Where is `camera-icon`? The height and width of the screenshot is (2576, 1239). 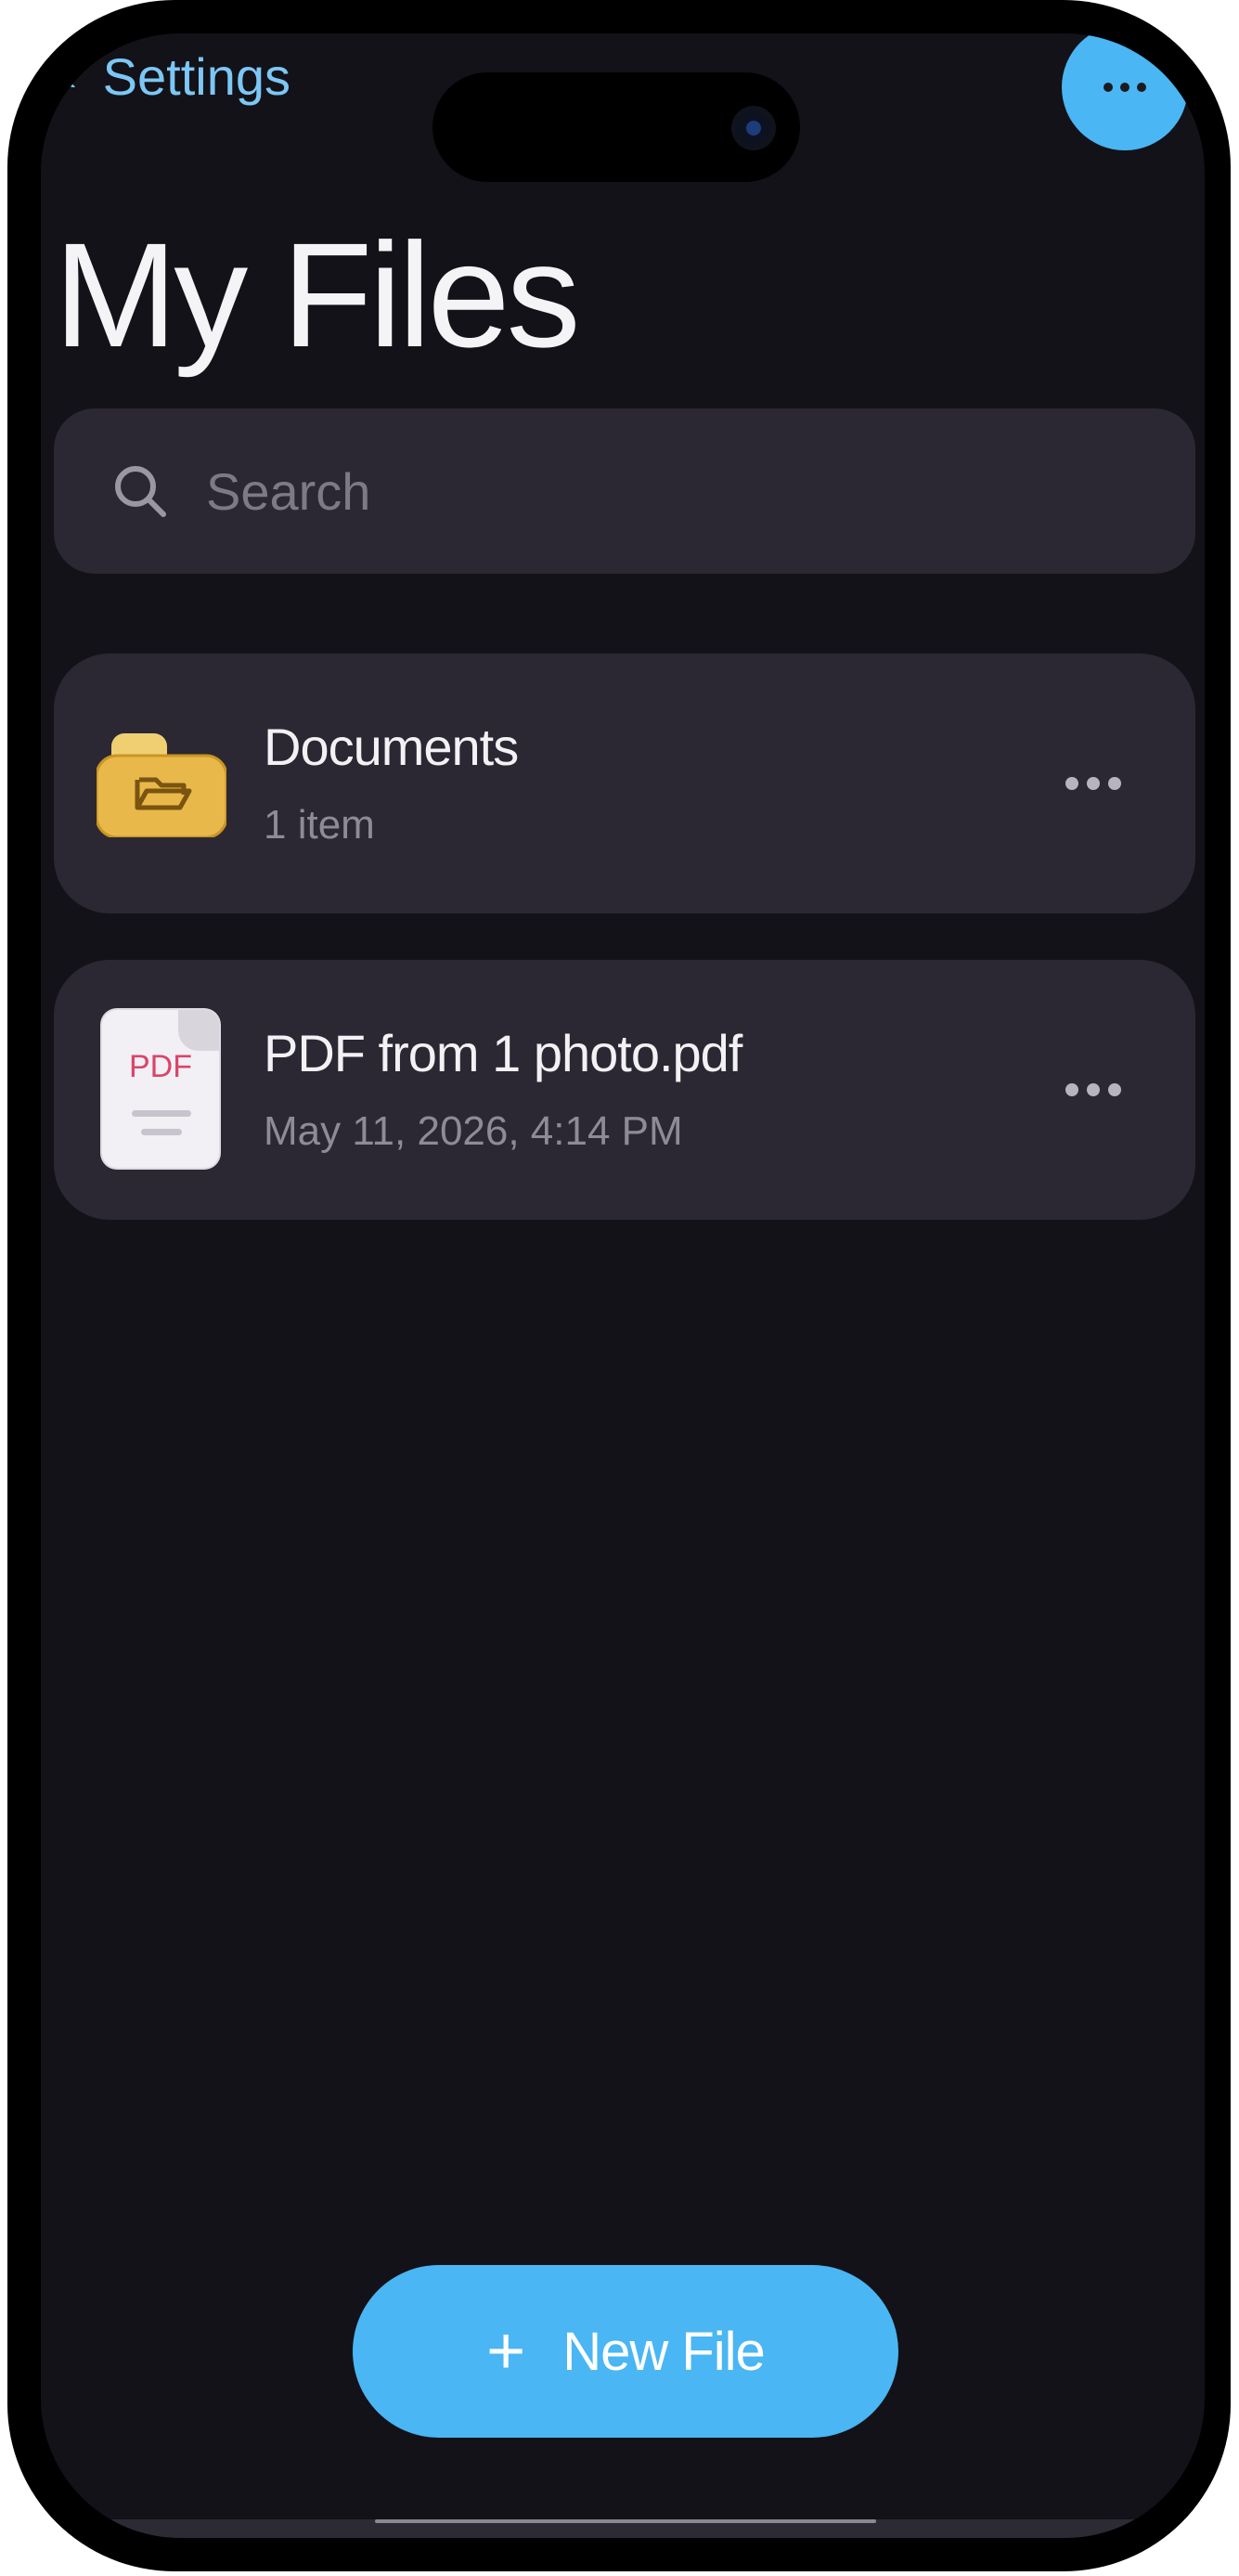 camera-icon is located at coordinates (753, 128).